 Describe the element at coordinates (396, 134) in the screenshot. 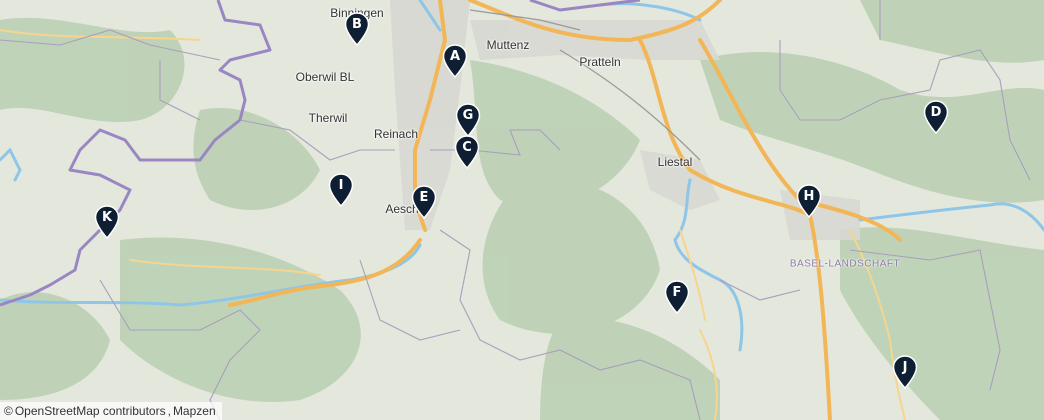

I see `place-label-reinach: Reinach` at that location.